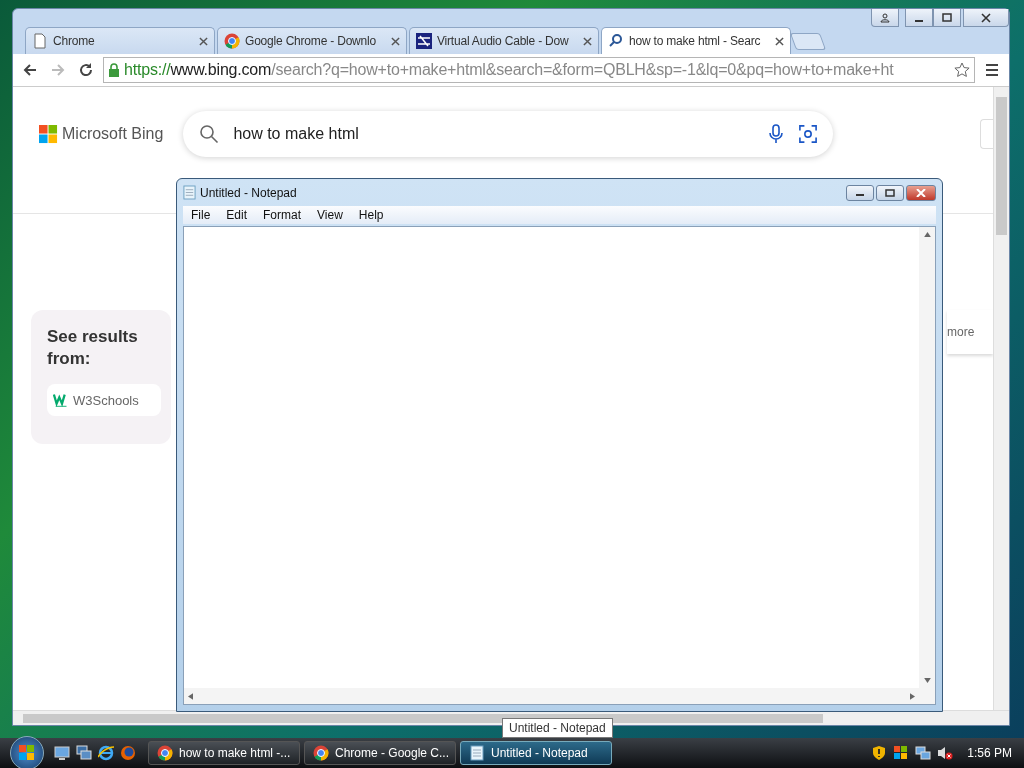  I want to click on browser-tab: how to make html - Searc, so click(696, 40).